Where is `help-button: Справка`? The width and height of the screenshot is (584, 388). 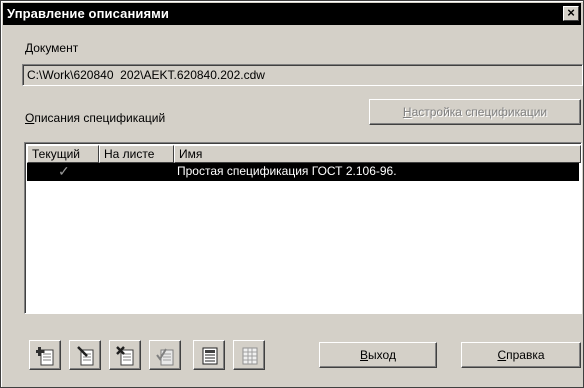
help-button: Справка is located at coordinates (521, 355).